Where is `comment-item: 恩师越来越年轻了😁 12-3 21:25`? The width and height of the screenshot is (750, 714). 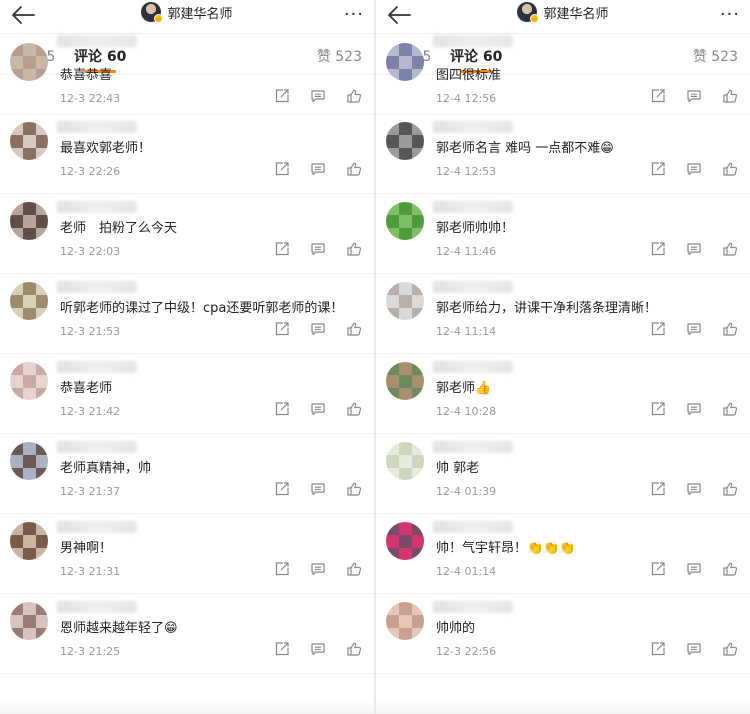
comment-item: 恩师越来越年轻了😁 12-3 21:25 is located at coordinates (187, 634).